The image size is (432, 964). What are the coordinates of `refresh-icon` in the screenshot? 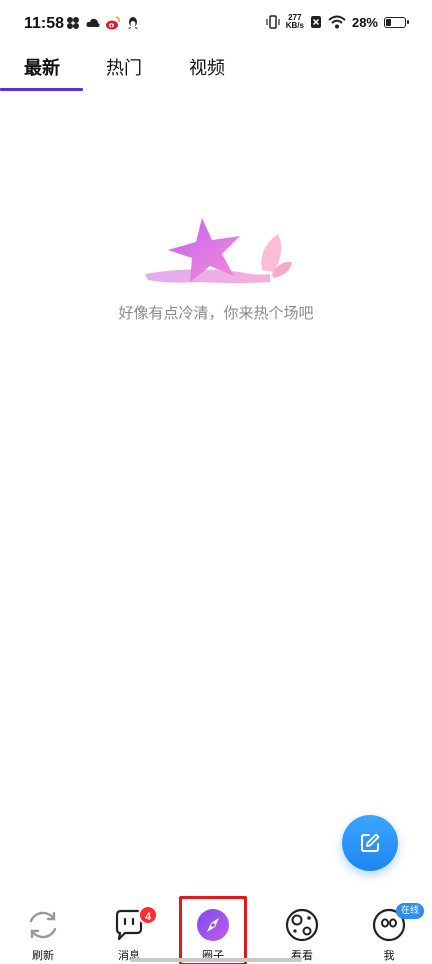 It's located at (43, 925).